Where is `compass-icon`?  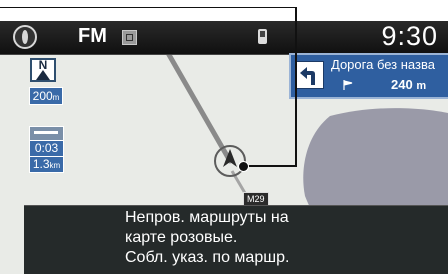 compass-icon is located at coordinates (25, 37).